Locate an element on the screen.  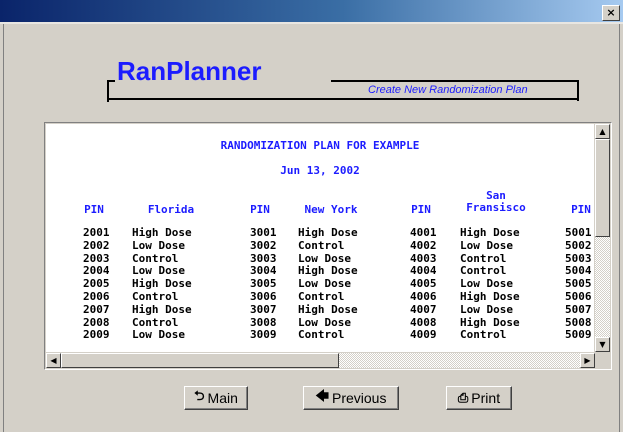
app-logo-title: RanPlanner is located at coordinates (189, 71).